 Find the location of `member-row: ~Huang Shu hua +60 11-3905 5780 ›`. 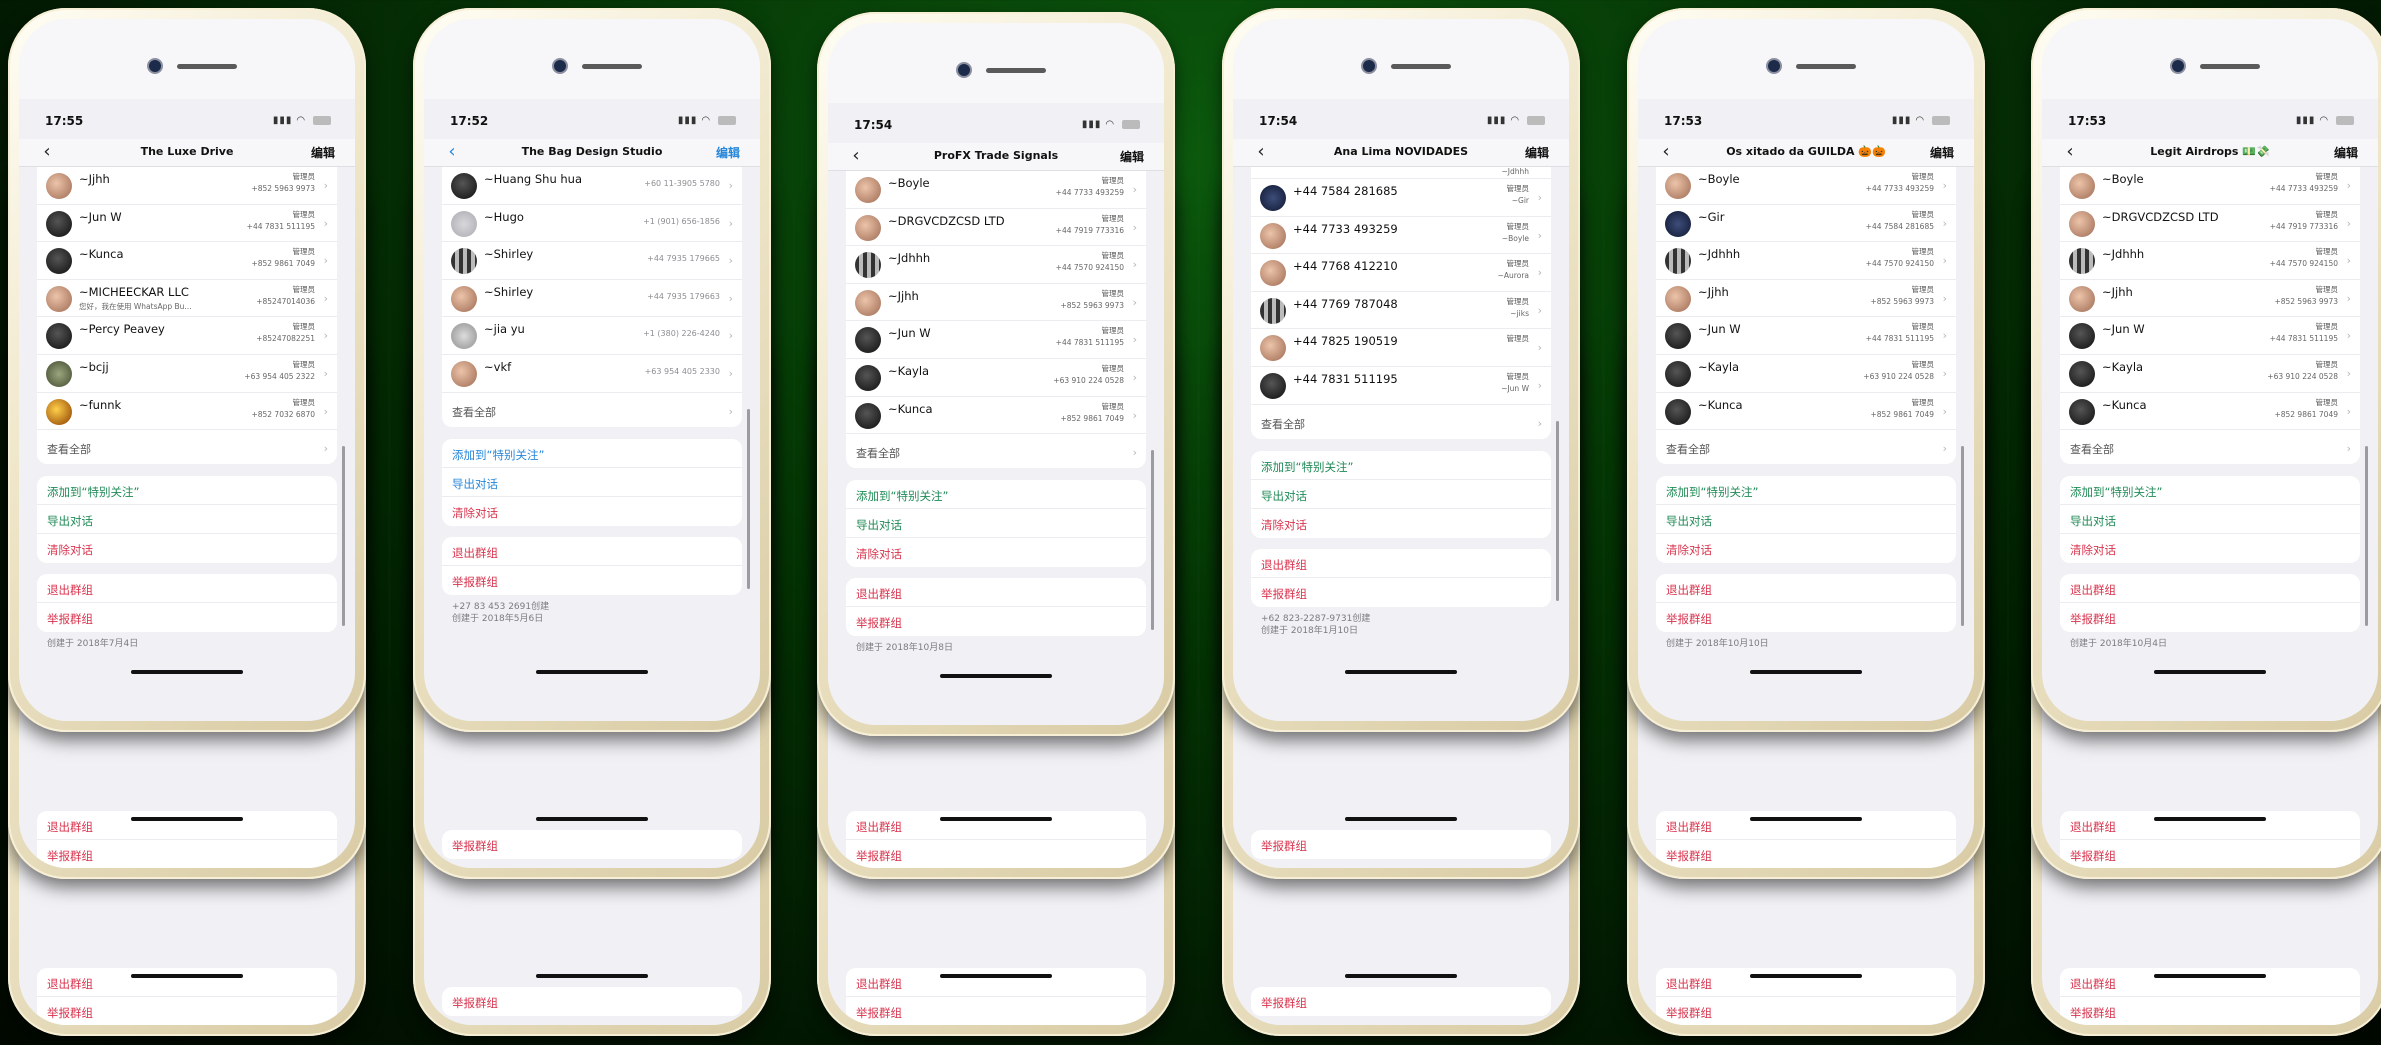

member-row: ~Huang Shu hua +60 11-3905 5780 › is located at coordinates (592, 186).